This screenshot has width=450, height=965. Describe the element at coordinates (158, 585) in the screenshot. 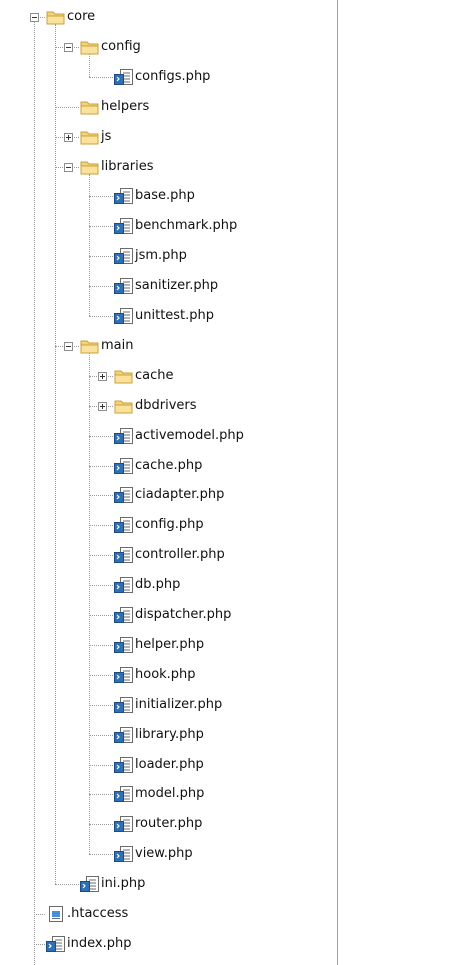

I see `tree-item-label: db.php` at that location.